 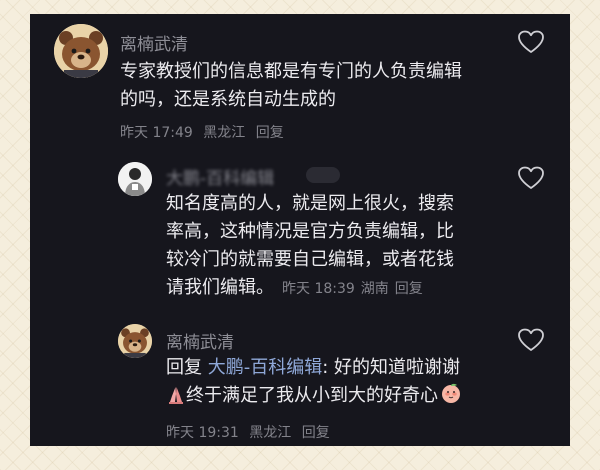 I want to click on comment-time: 昨天 18:39, so click(x=318, y=289).